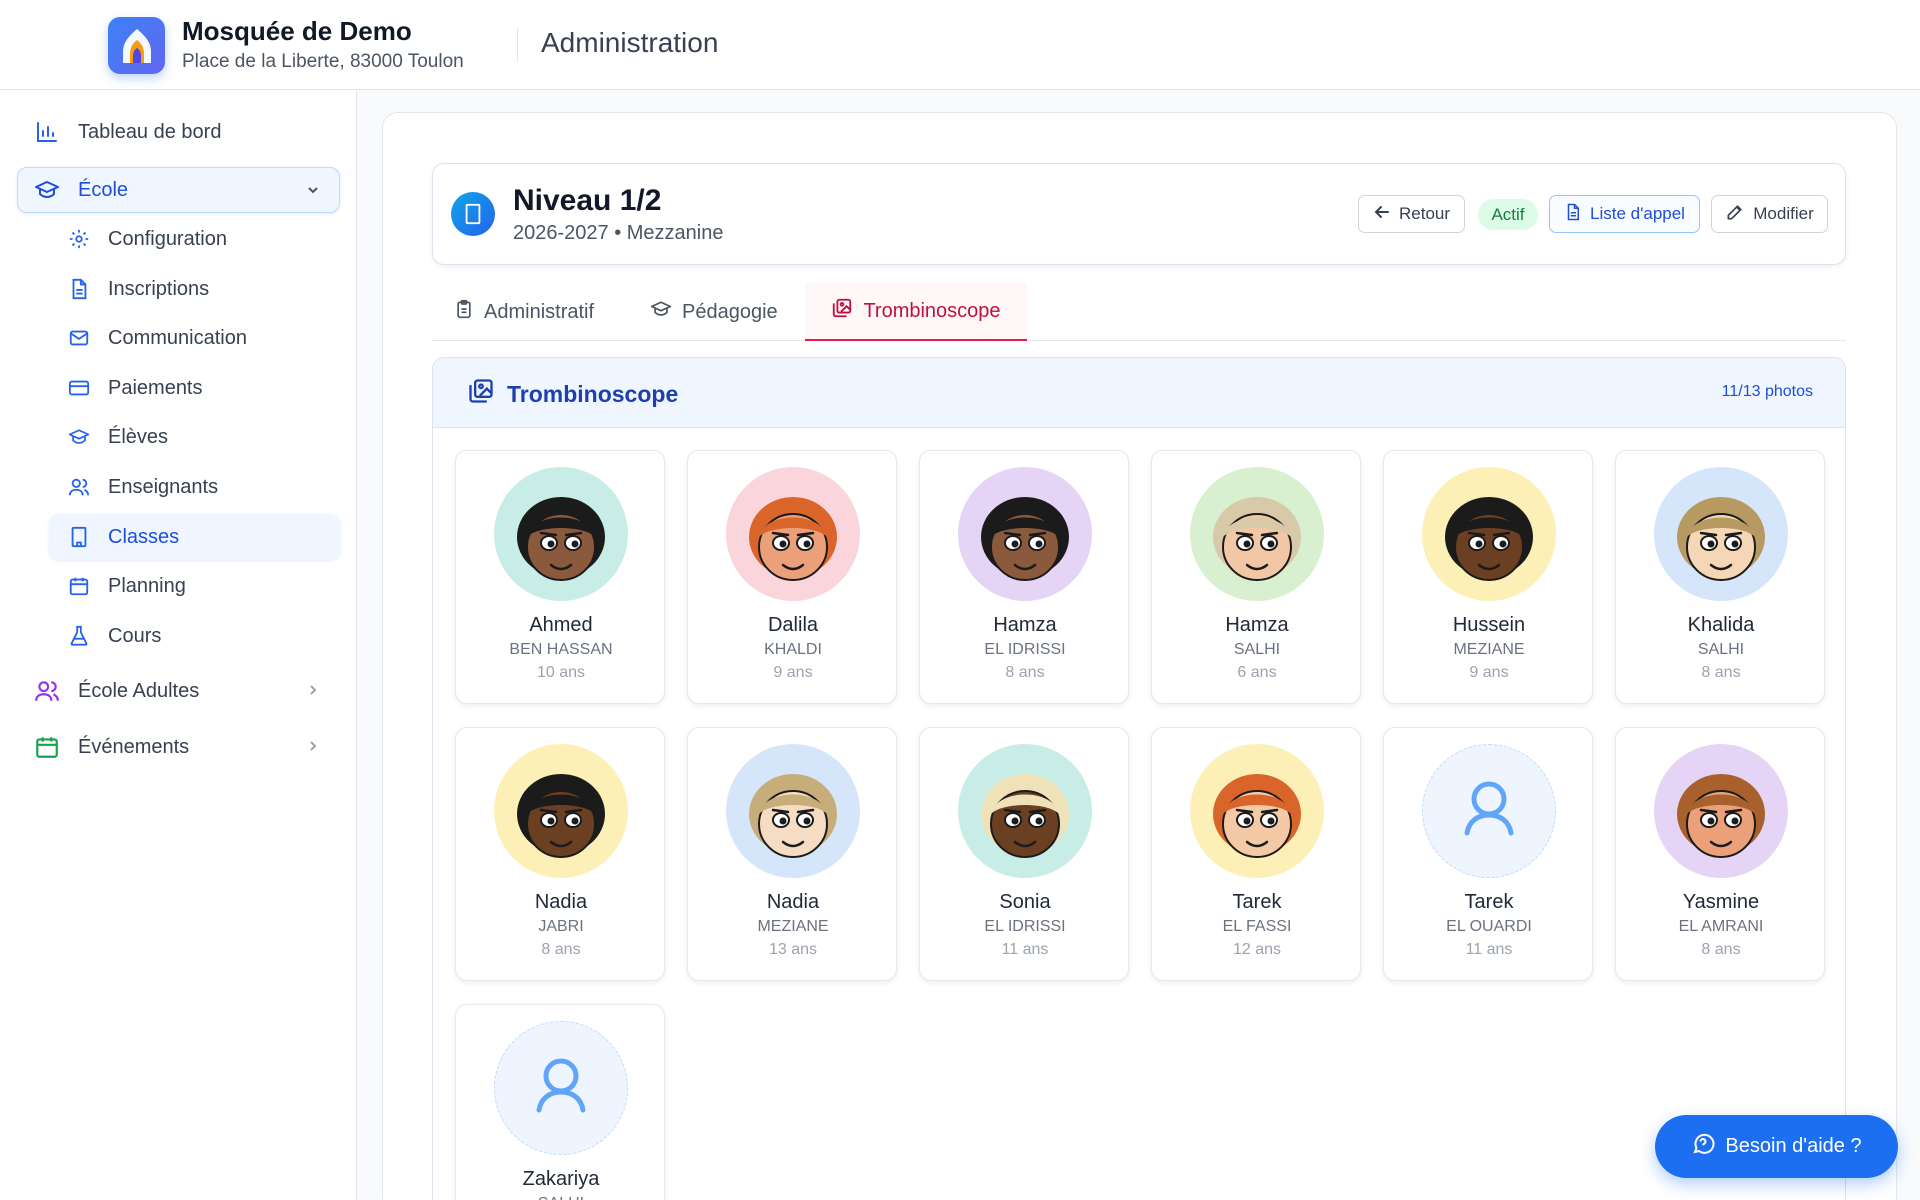 The width and height of the screenshot is (1920, 1200). What do you see at coordinates (126, 586) in the screenshot?
I see `sidebar-item-planning: Planning` at bounding box center [126, 586].